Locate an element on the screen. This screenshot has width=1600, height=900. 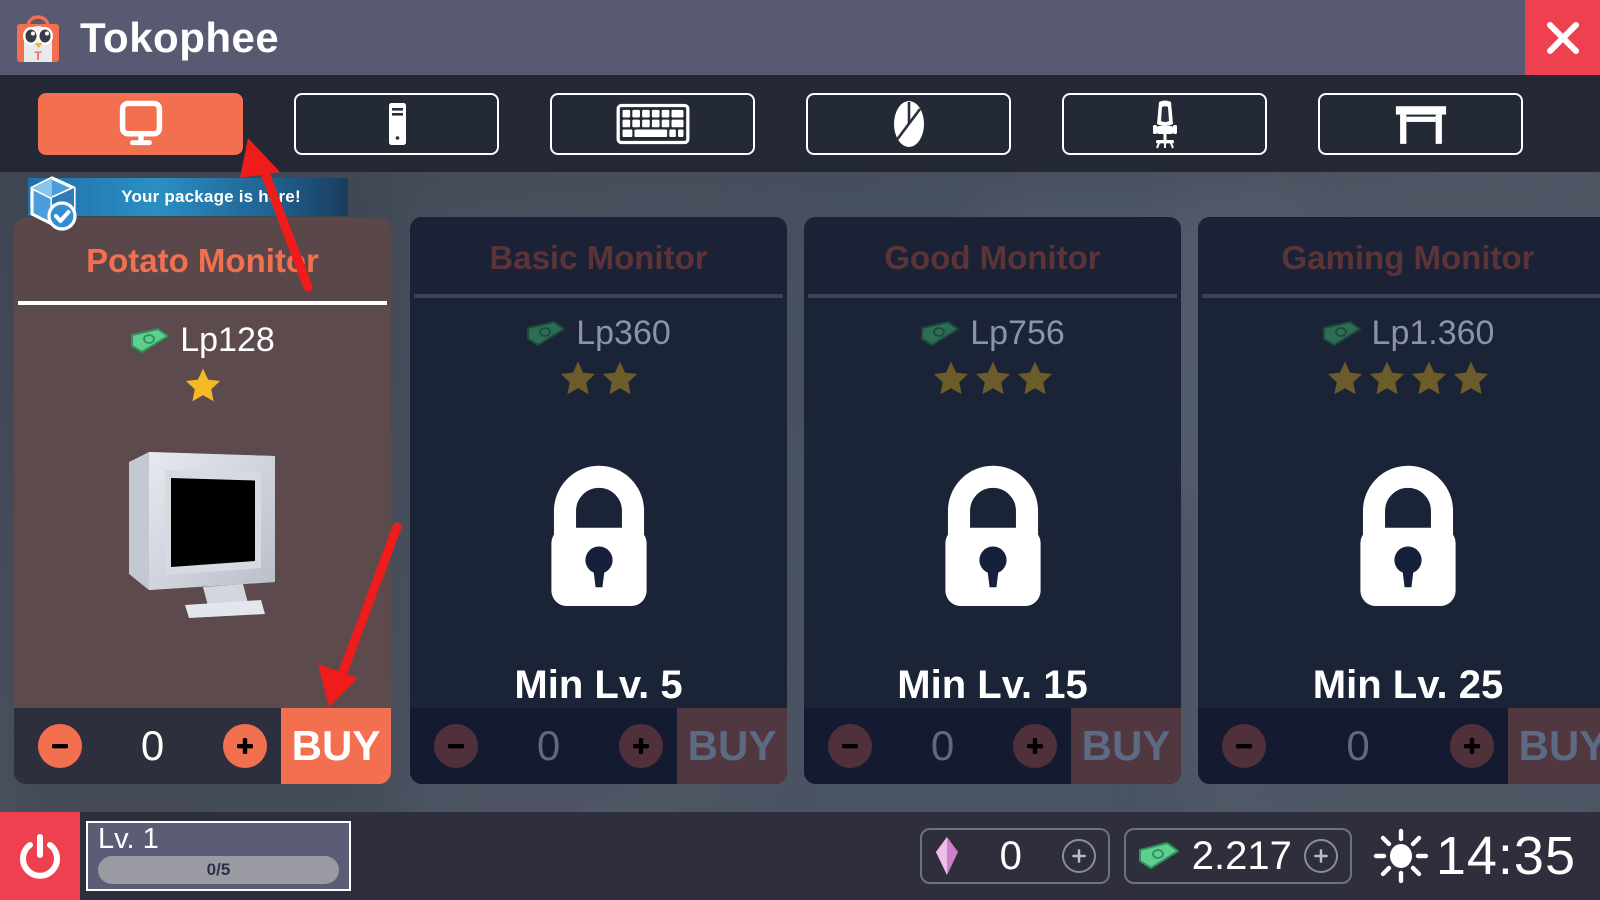
tab-desk is located at coordinates (1420, 123).